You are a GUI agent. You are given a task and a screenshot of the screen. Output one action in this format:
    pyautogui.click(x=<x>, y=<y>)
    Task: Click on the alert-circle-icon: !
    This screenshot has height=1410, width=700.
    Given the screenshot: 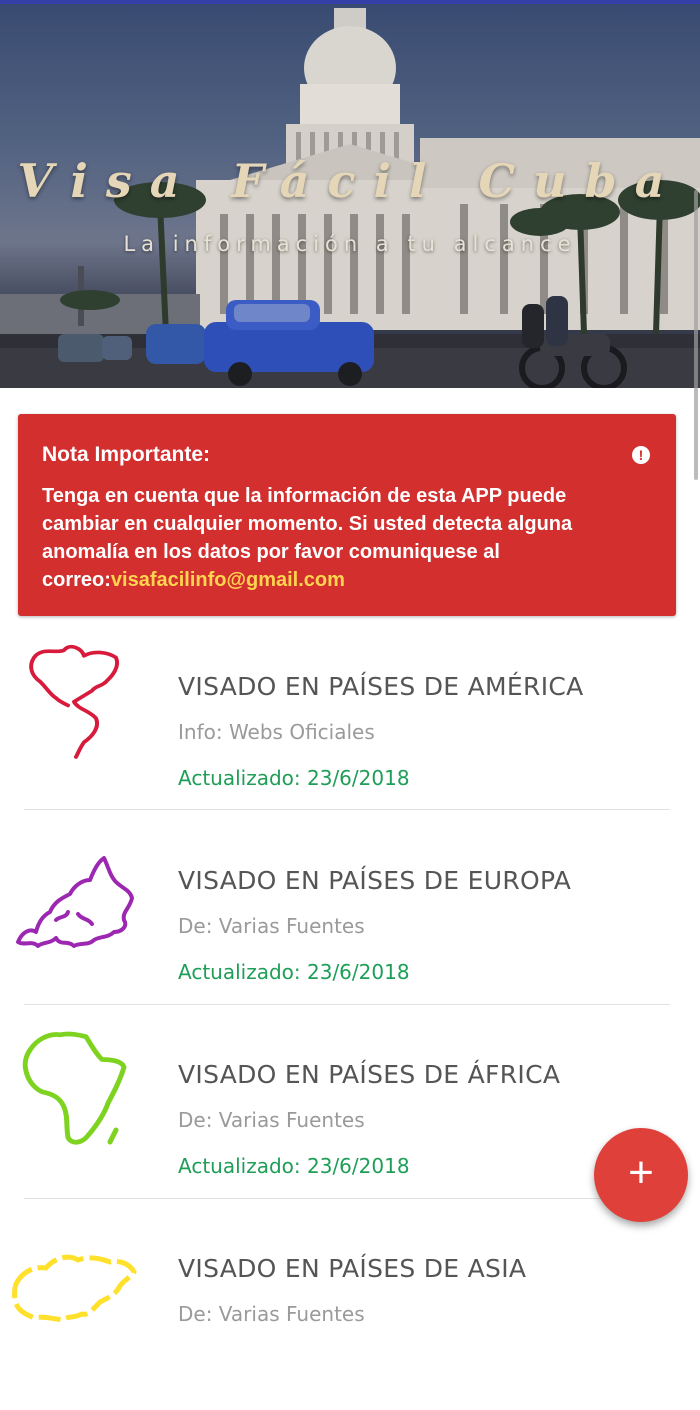 What is the action you would take?
    pyautogui.click(x=641, y=455)
    